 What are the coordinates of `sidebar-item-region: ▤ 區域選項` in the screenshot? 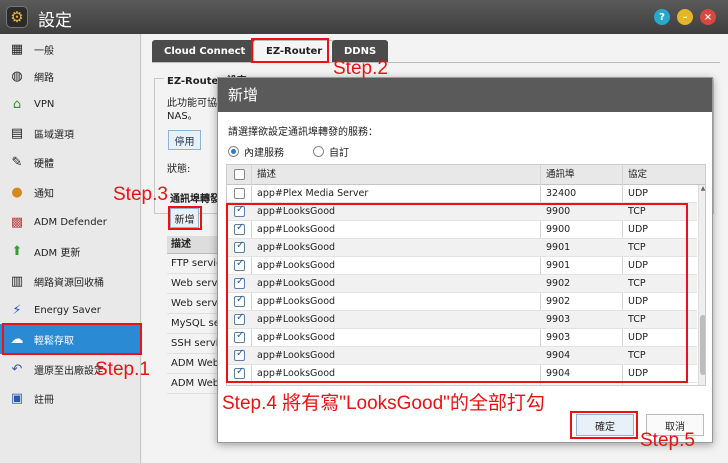 It's located at (70, 133).